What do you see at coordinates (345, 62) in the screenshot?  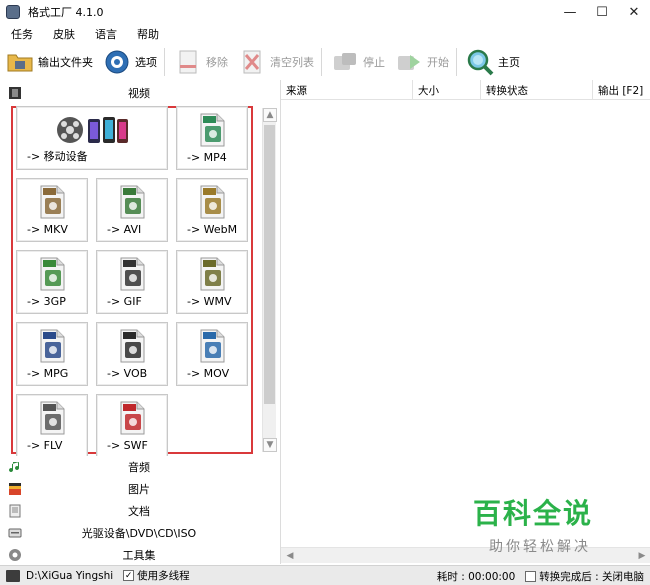 I see `stop-icon` at bounding box center [345, 62].